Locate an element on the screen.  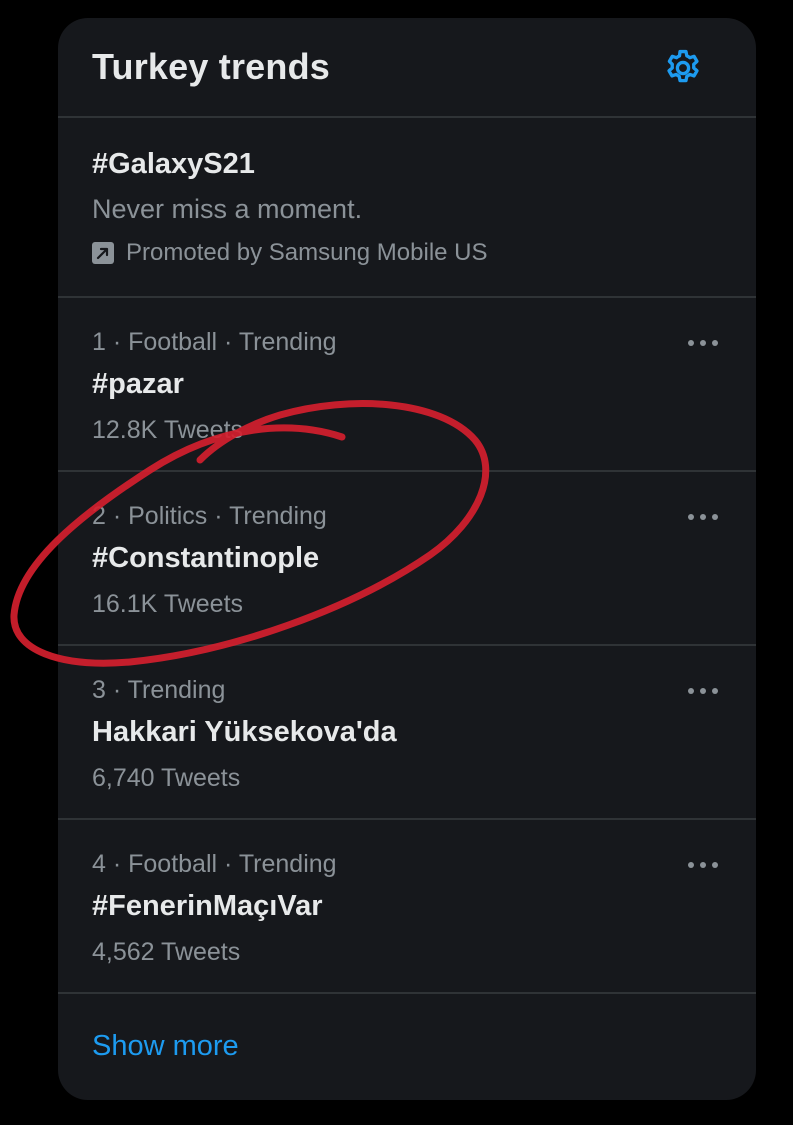
trends-header: Turkey trends is located at coordinates (407, 68).